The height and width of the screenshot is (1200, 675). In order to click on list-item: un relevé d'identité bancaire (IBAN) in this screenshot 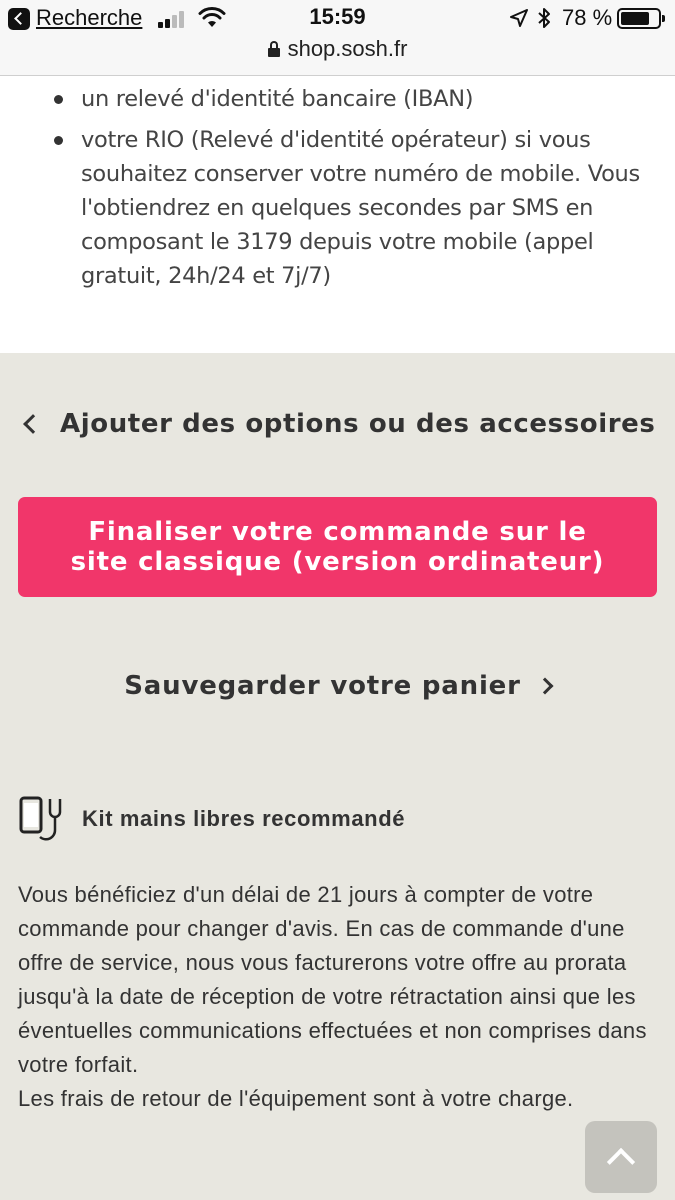, I will do `click(337, 99)`.